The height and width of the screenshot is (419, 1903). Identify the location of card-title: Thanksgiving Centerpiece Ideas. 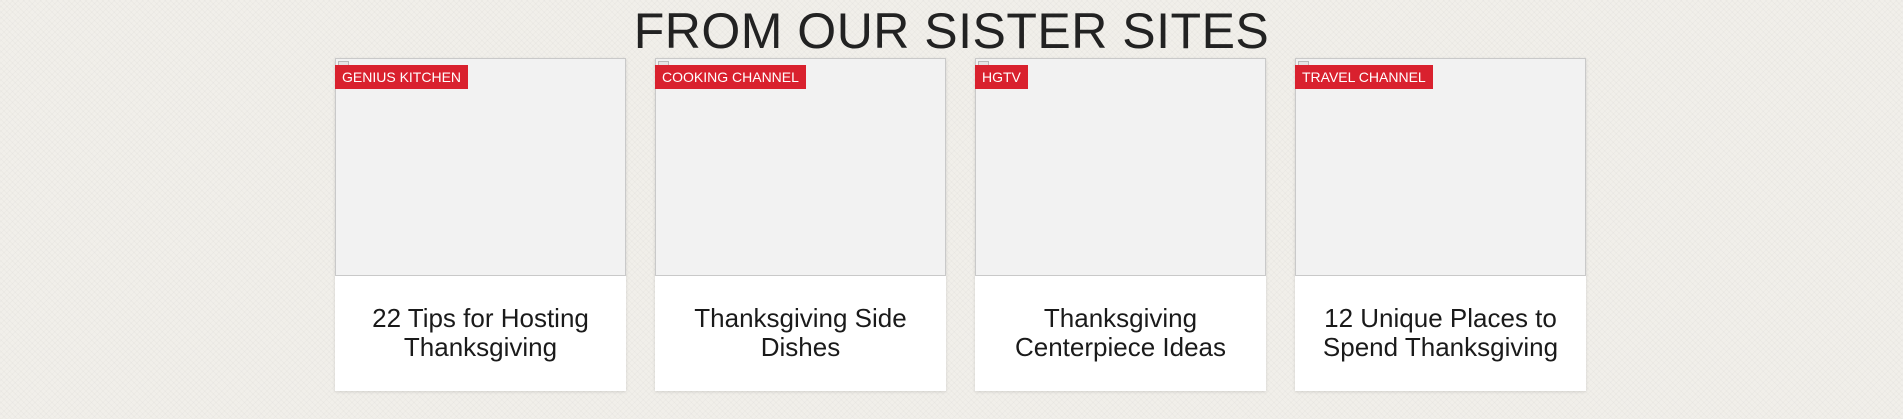
(1120, 333).